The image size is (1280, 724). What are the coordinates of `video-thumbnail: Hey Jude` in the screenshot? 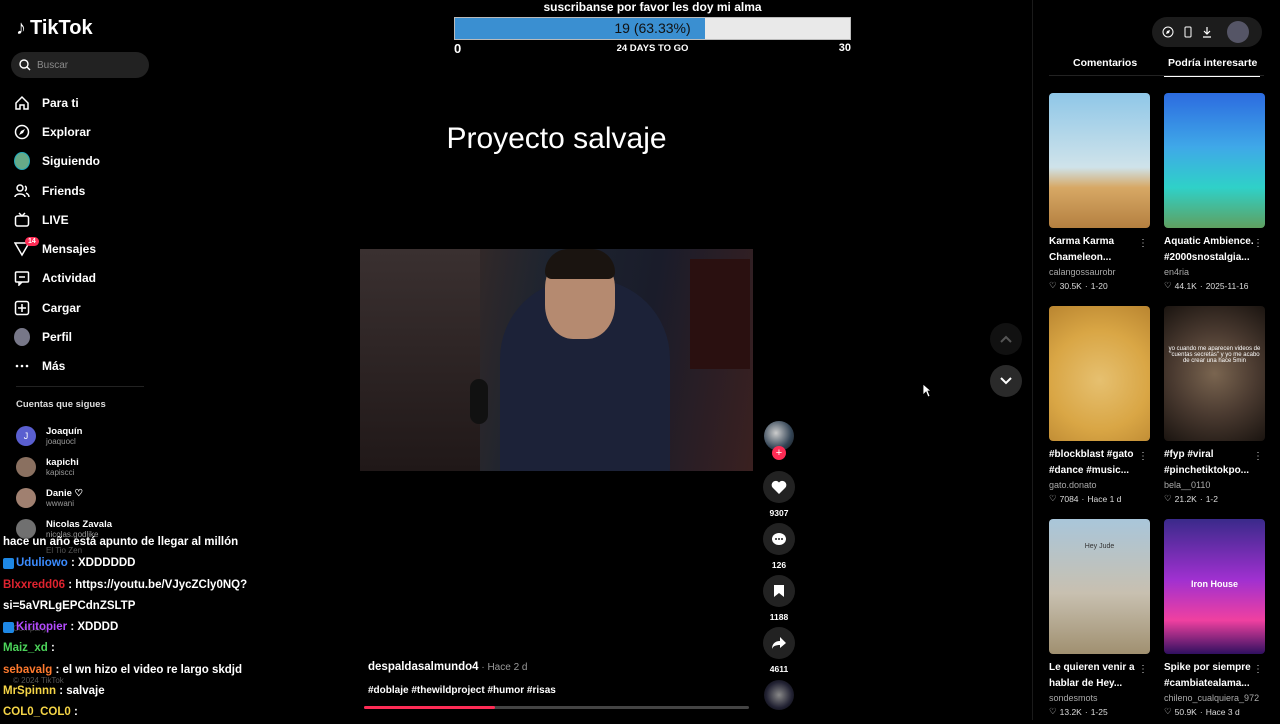 It's located at (1099, 586).